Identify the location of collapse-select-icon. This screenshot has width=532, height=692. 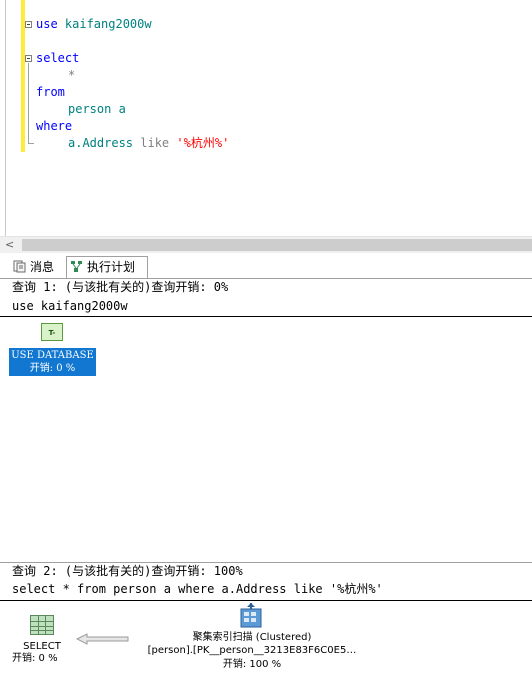
(28, 58).